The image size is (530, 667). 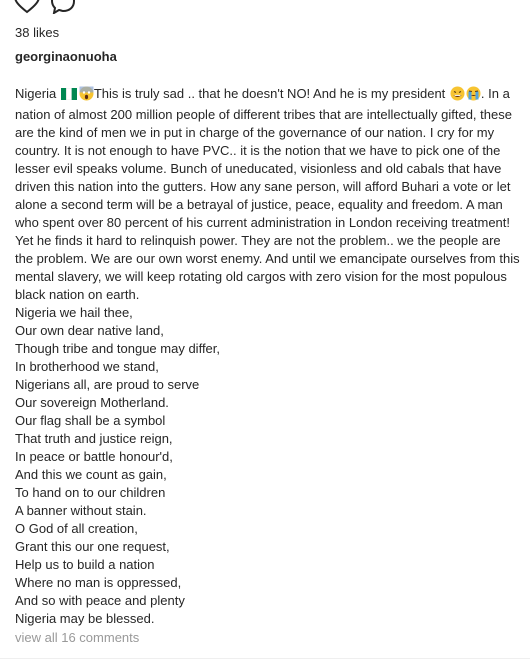 I want to click on poem-line: That truth and justice reign,, so click(x=94, y=438).